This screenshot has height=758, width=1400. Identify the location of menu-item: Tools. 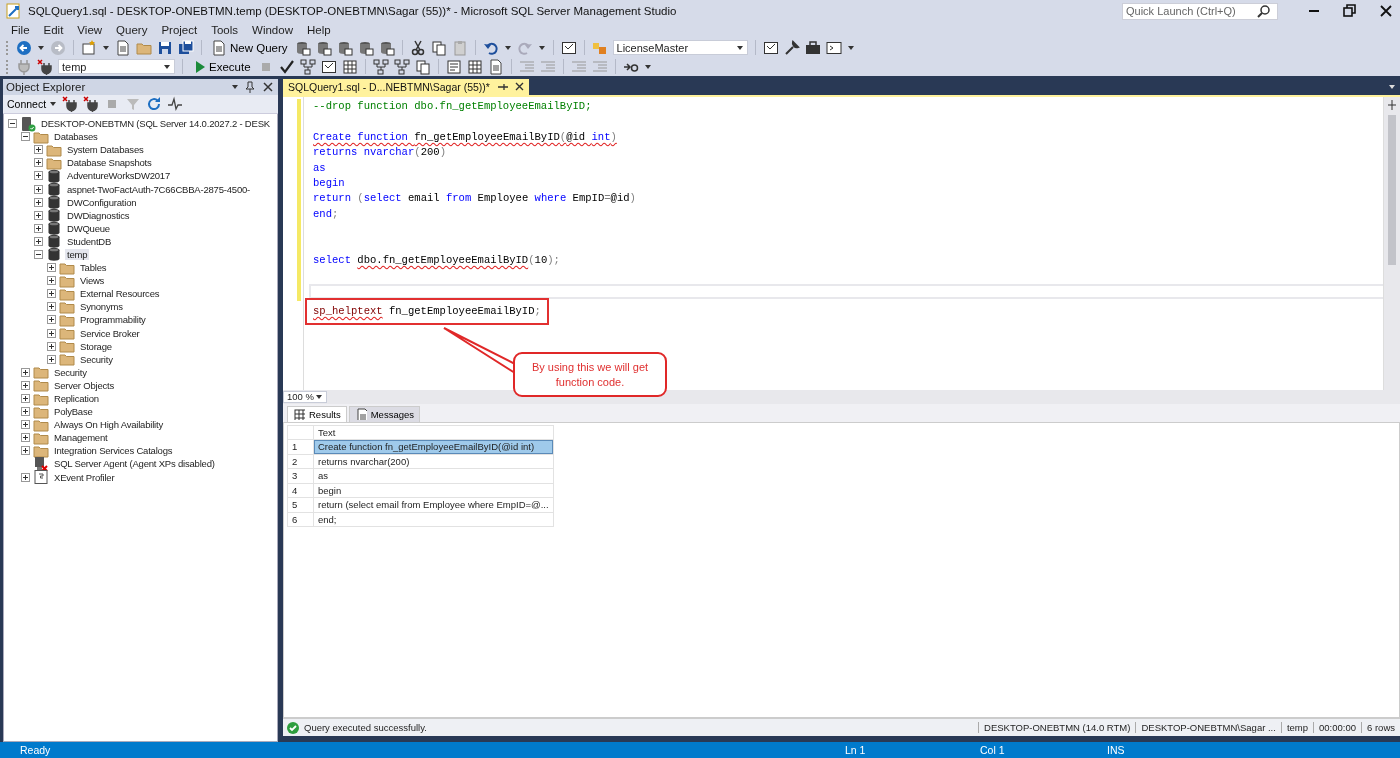
(225, 30).